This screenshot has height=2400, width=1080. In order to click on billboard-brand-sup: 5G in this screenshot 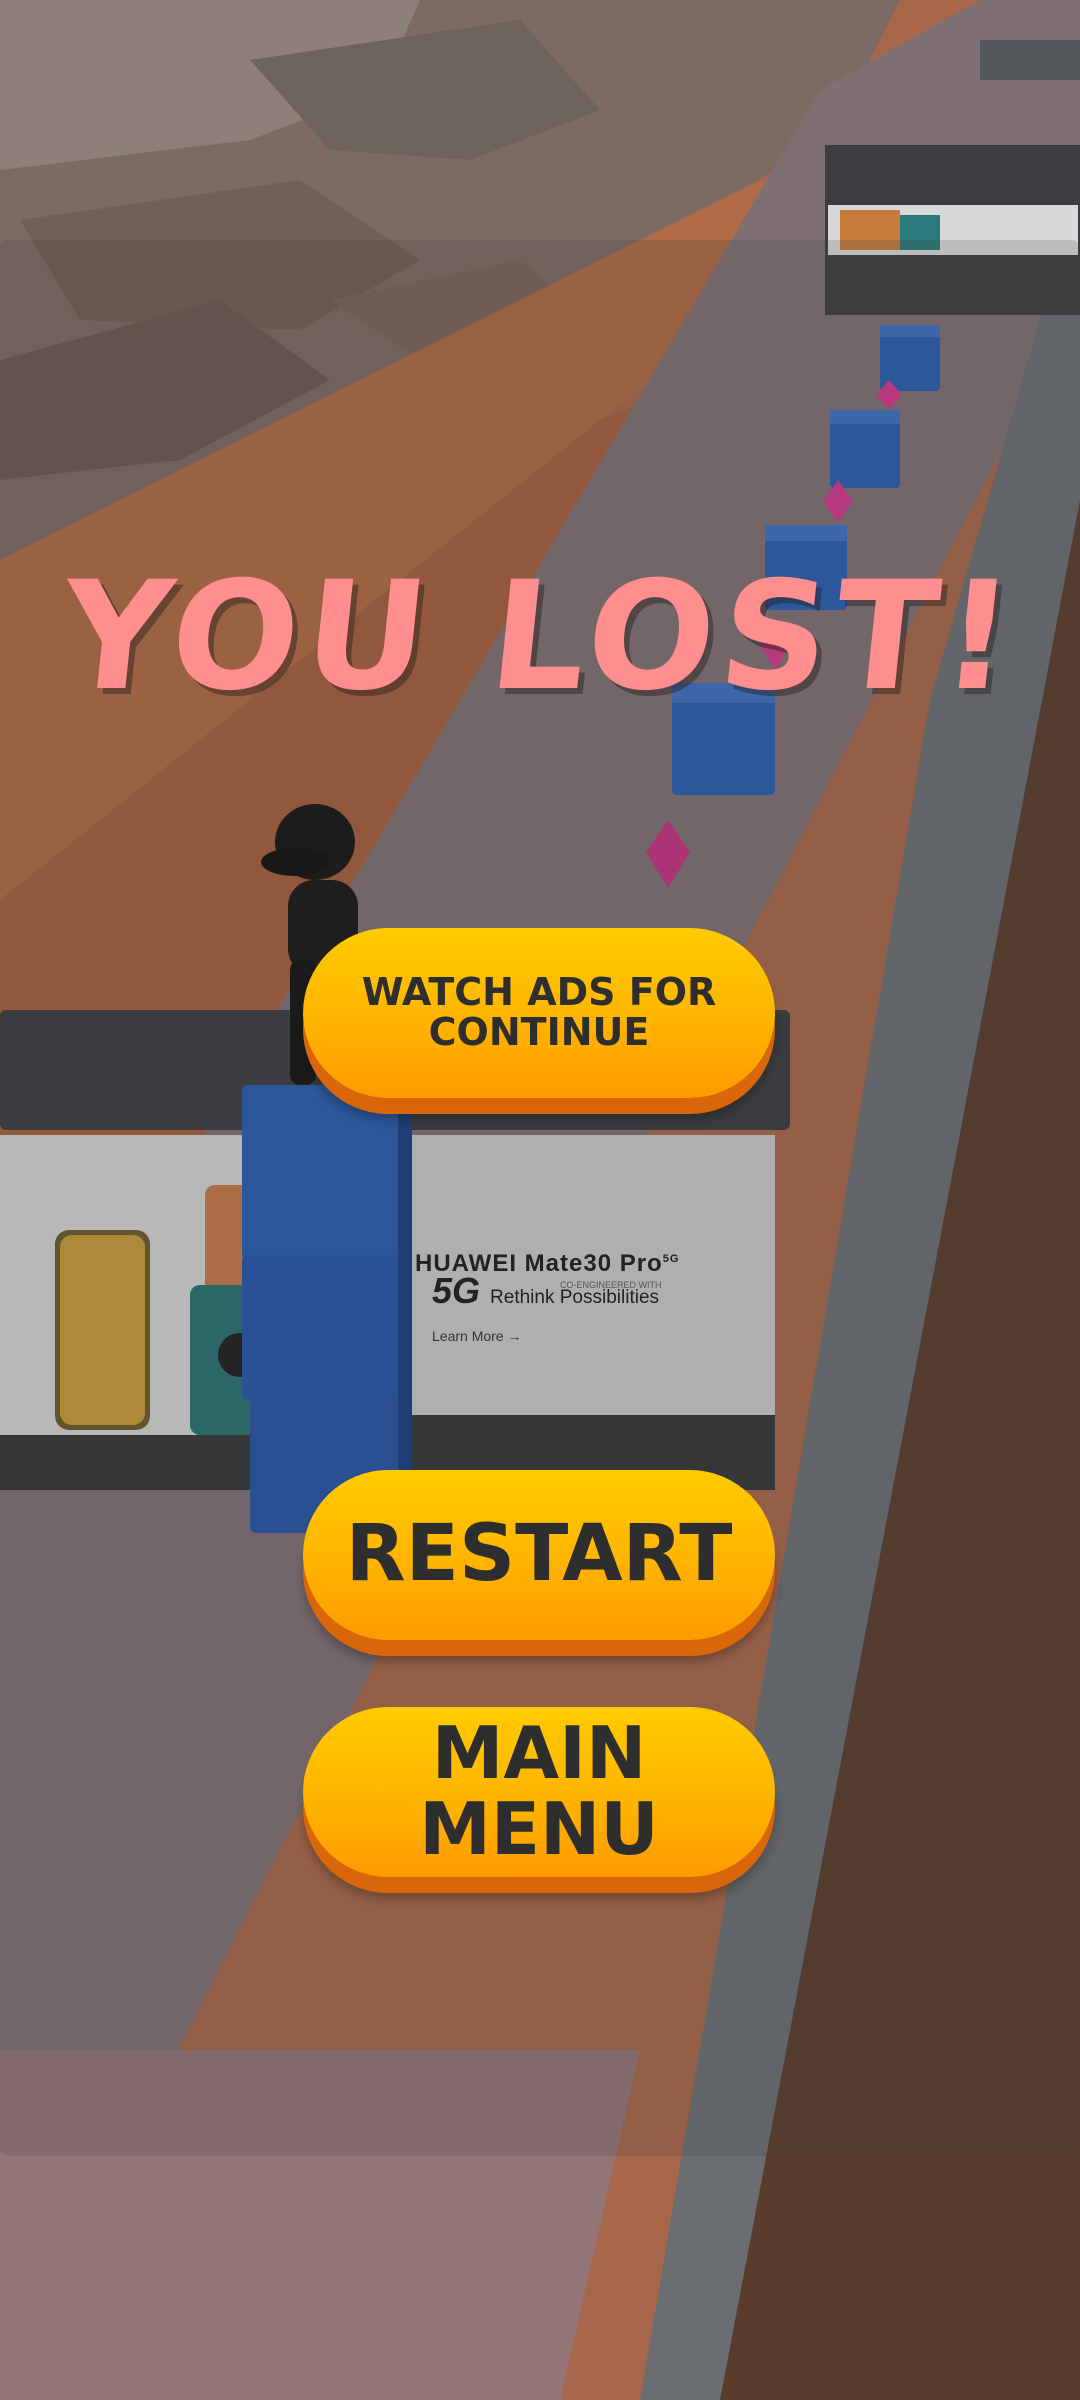, I will do `click(671, 1259)`.